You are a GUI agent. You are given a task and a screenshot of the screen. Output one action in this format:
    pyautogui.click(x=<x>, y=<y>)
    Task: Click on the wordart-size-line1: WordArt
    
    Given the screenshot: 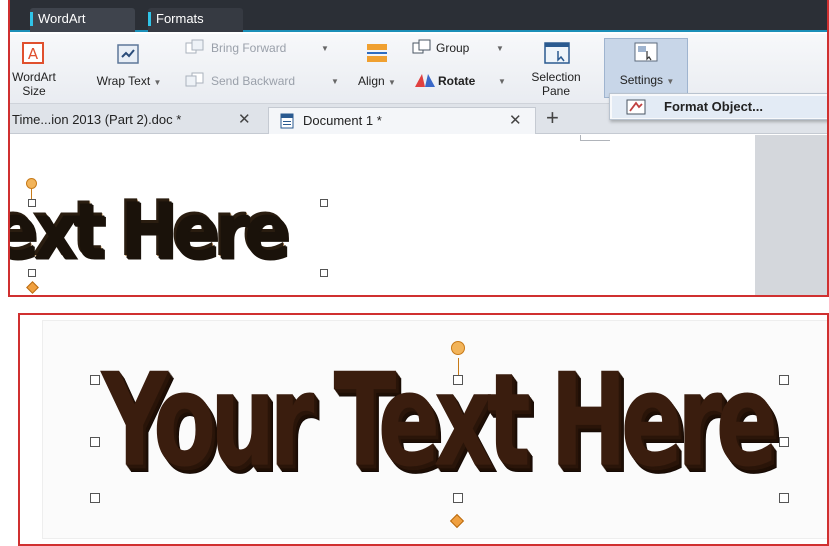 What is the action you would take?
    pyautogui.click(x=34, y=77)
    